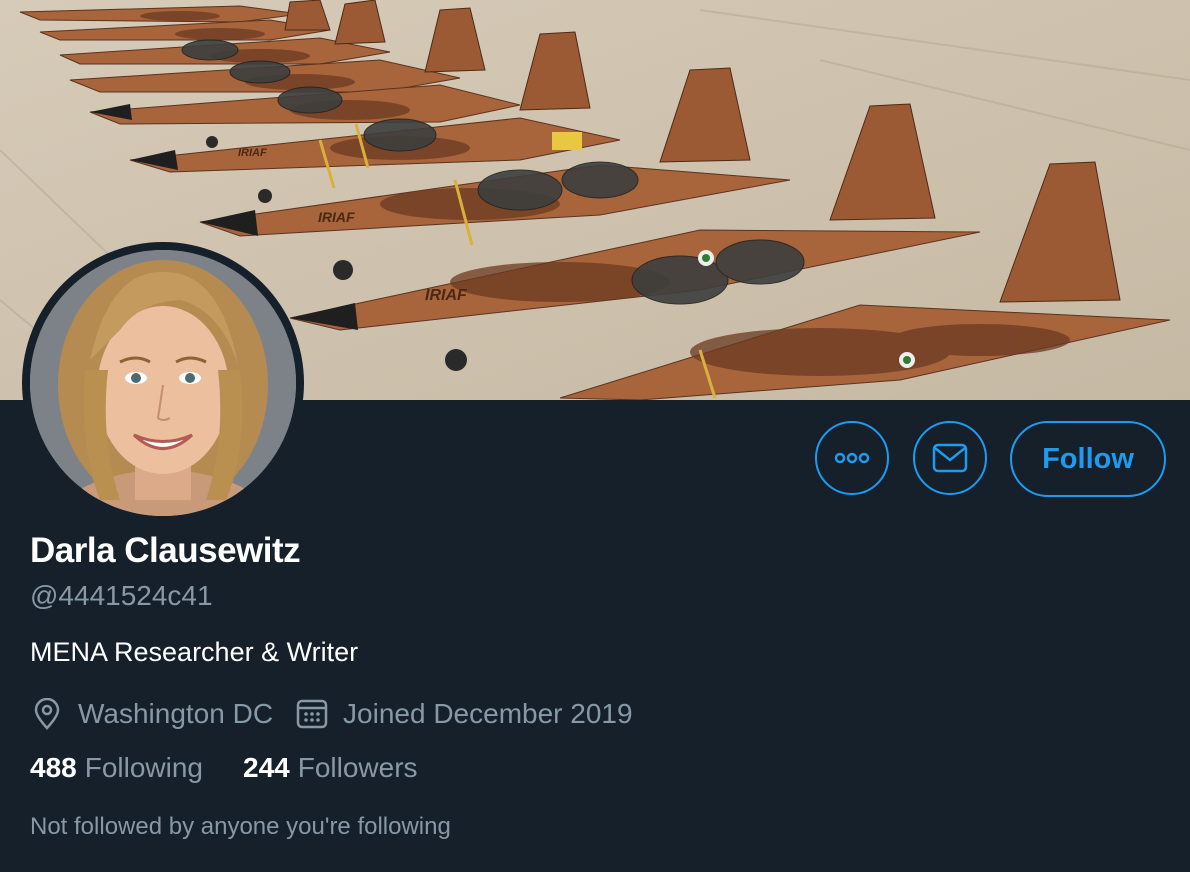 The width and height of the screenshot is (1190, 872). Describe the element at coordinates (488, 713) in the screenshot. I see `joined-text: Joined December 2019` at that location.